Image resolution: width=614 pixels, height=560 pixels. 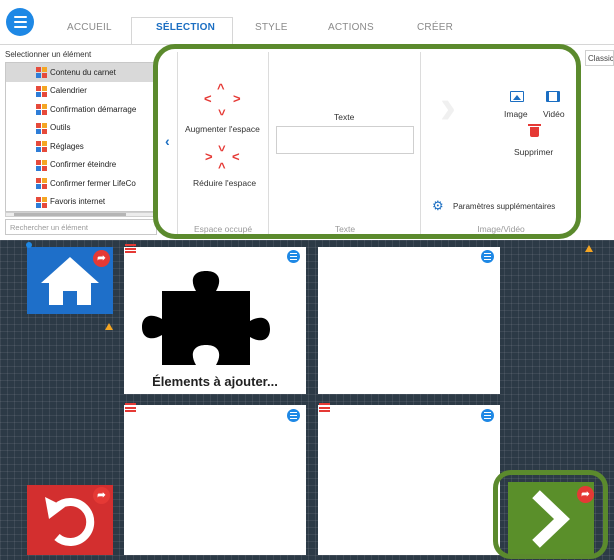 What do you see at coordinates (78, 202) in the screenshot?
I see `list-item-label: Favoris internet` at bounding box center [78, 202].